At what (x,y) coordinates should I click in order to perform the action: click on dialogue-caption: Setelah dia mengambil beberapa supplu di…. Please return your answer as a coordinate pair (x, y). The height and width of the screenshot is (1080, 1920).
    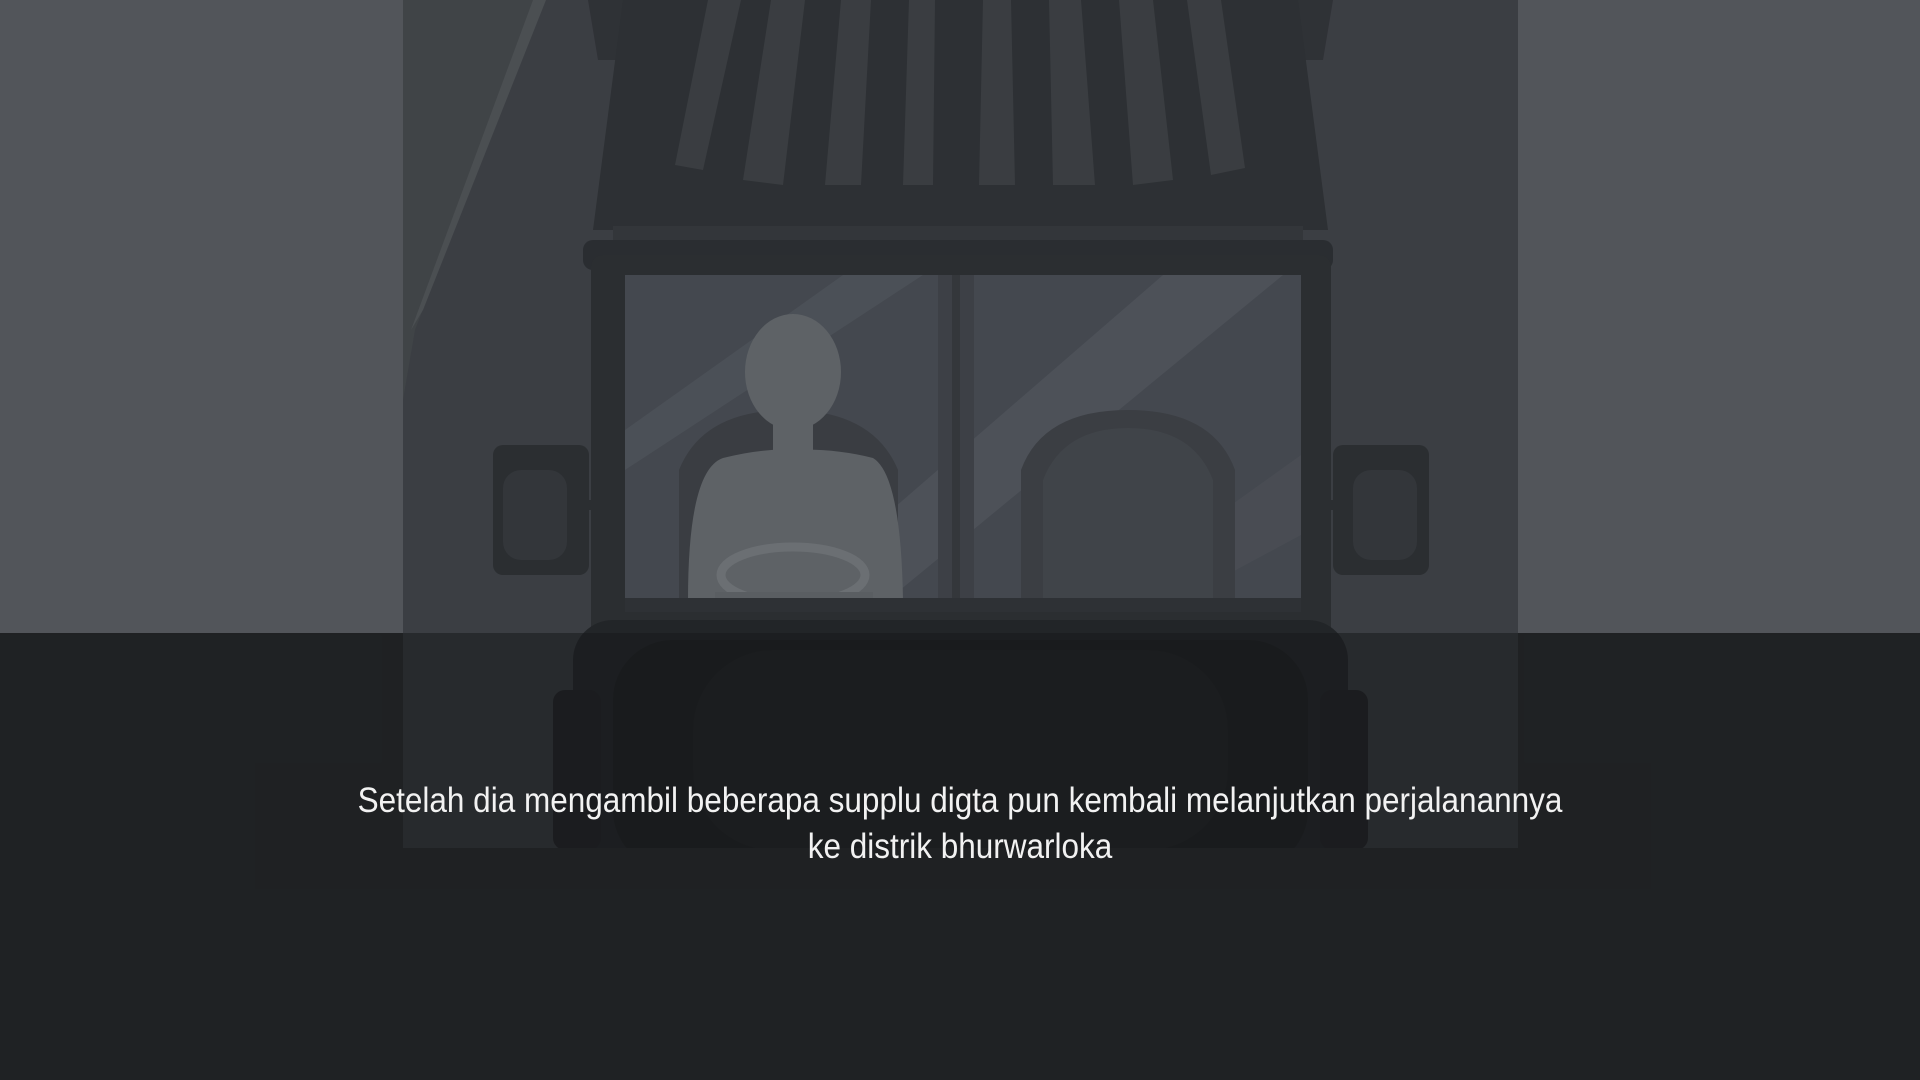
    Looking at the image, I should click on (960, 824).